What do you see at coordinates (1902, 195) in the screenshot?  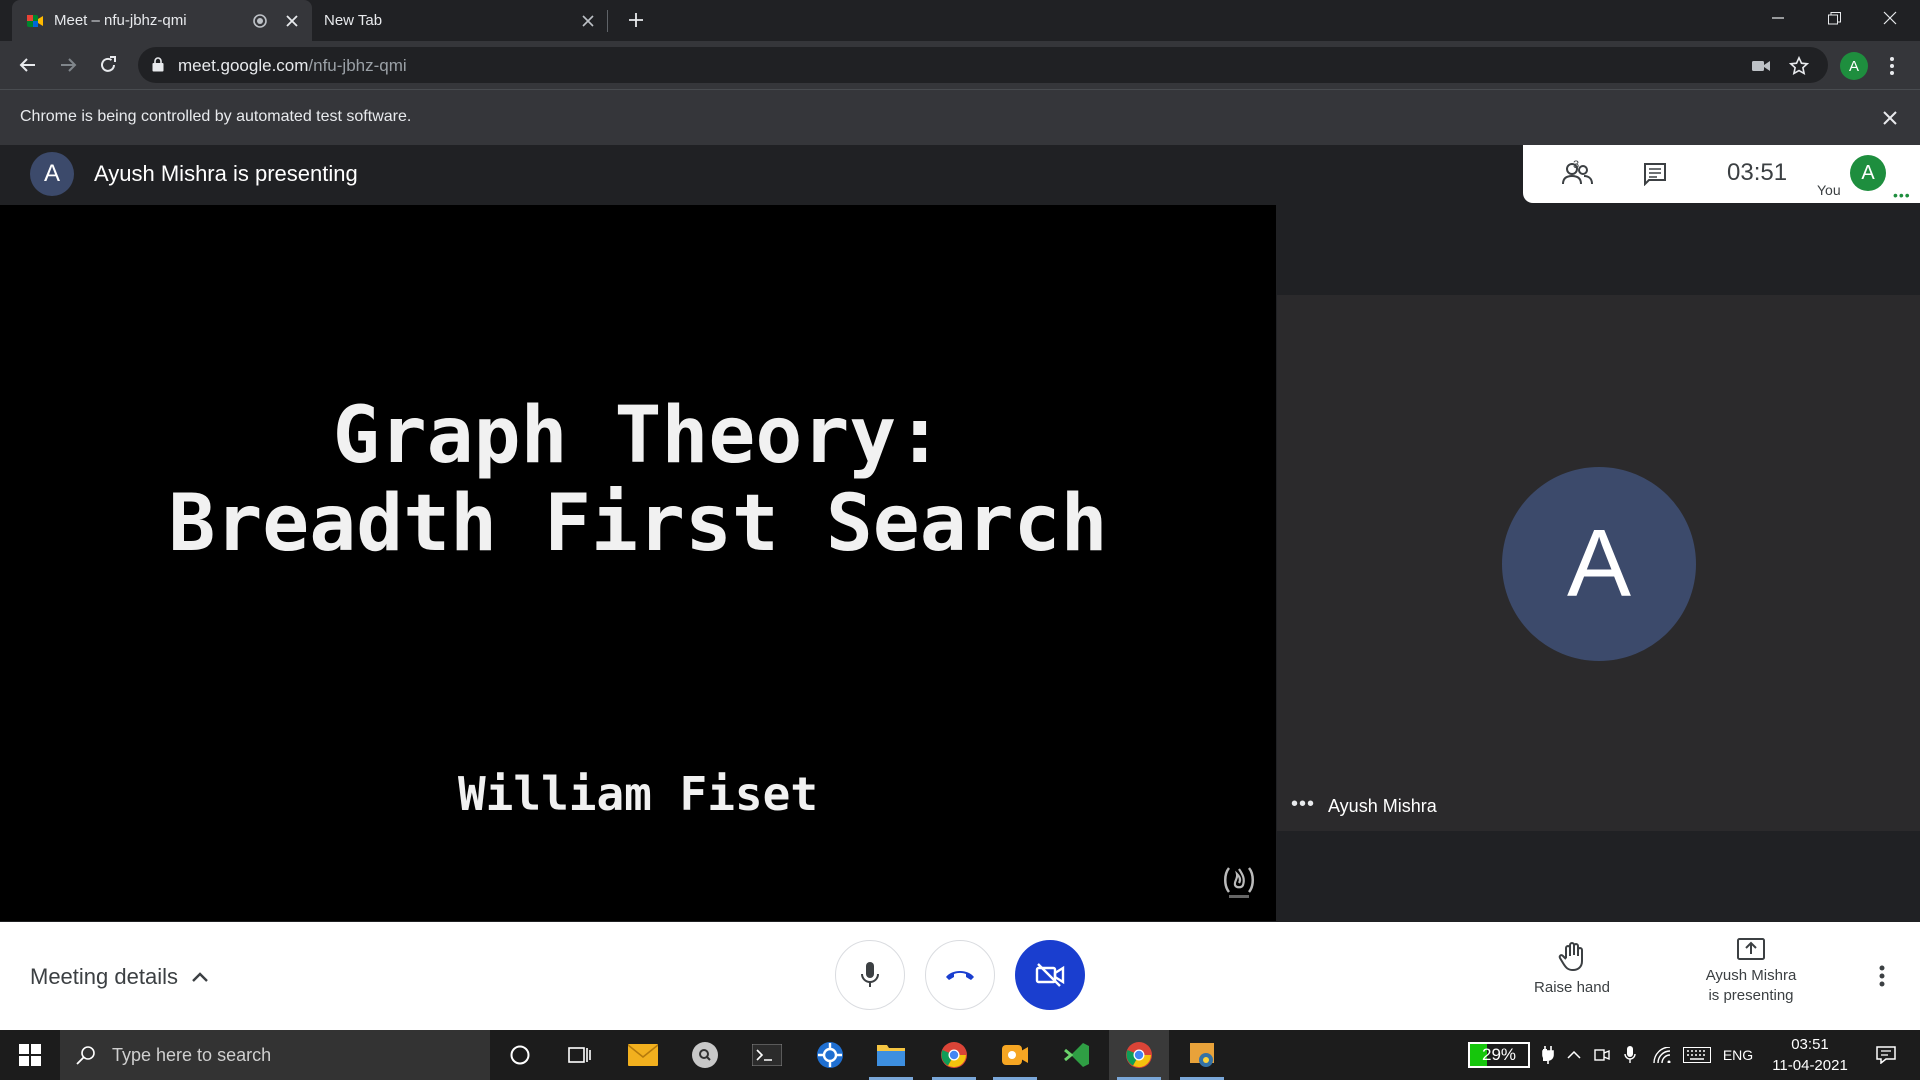 I see `self-audio-indicator-icon: •••` at bounding box center [1902, 195].